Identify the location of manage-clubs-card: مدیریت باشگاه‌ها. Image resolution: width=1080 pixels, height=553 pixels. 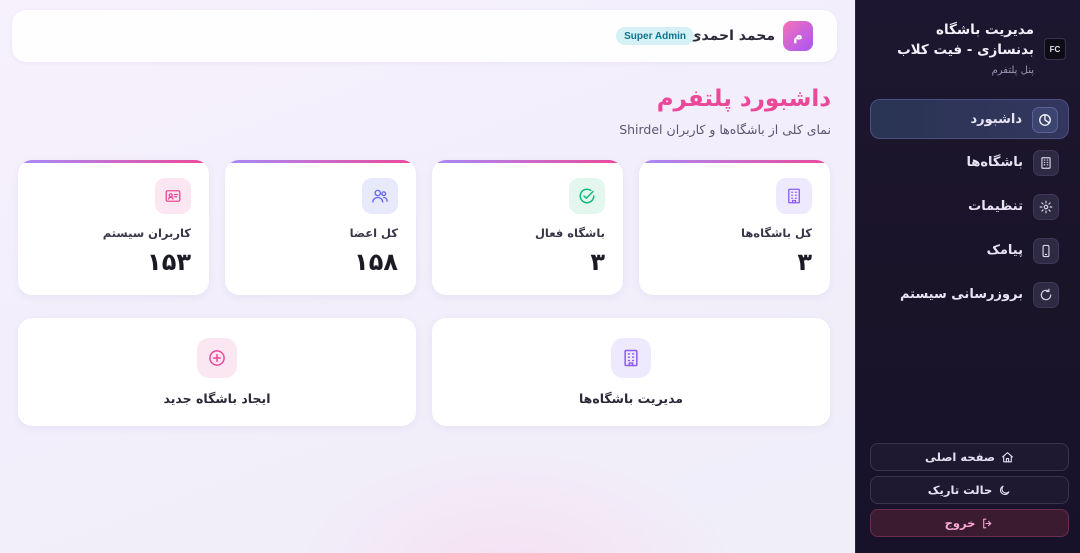
(631, 372).